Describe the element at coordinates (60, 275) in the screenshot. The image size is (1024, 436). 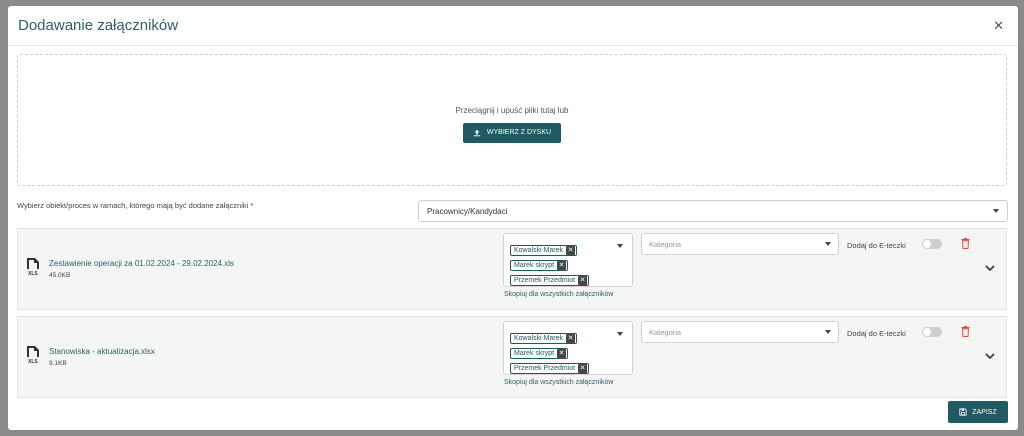
I see `file-size: 45.0KB` at that location.